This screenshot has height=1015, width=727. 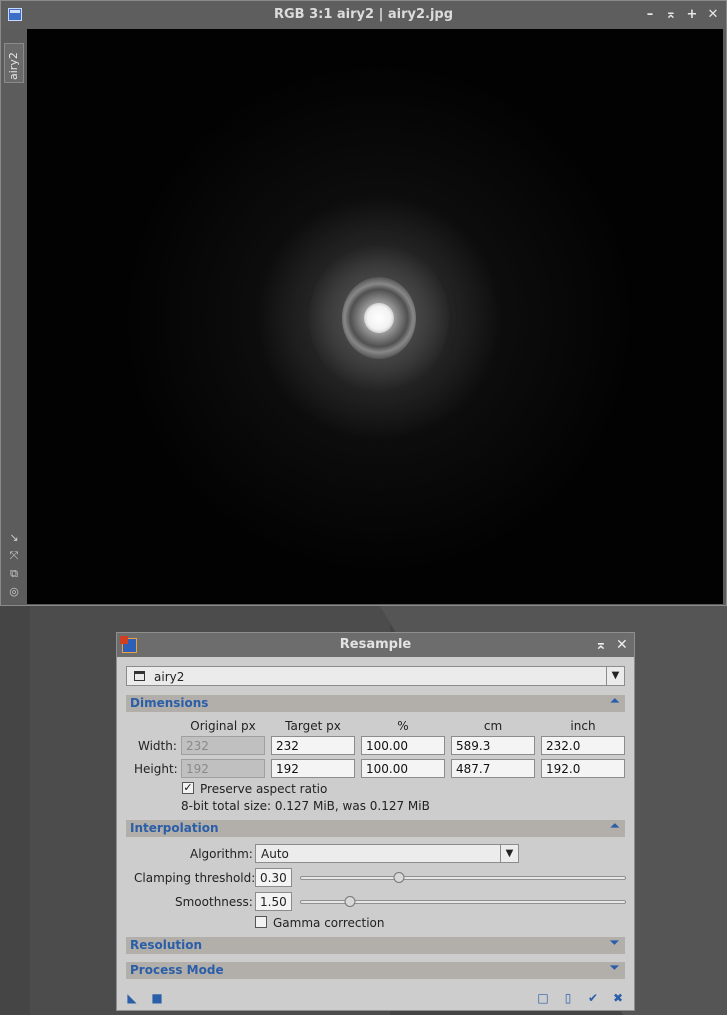 What do you see at coordinates (375, 828) in the screenshot?
I see `section-interpolation: Interpolation ⏶` at bounding box center [375, 828].